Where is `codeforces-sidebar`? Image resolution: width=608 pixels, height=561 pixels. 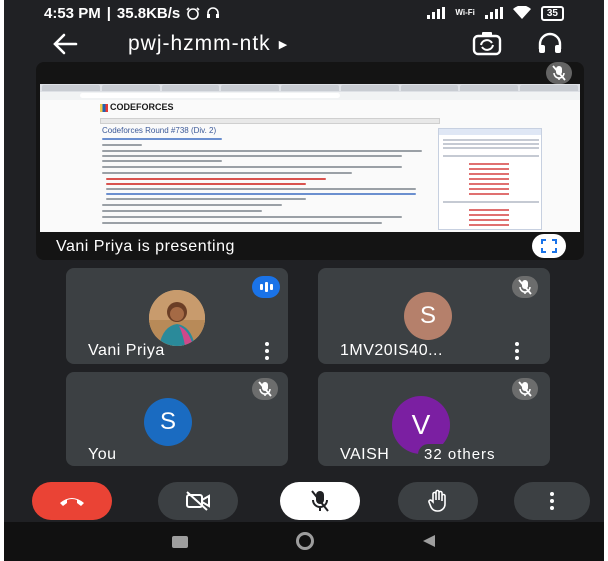 codeforces-sidebar is located at coordinates (490, 179).